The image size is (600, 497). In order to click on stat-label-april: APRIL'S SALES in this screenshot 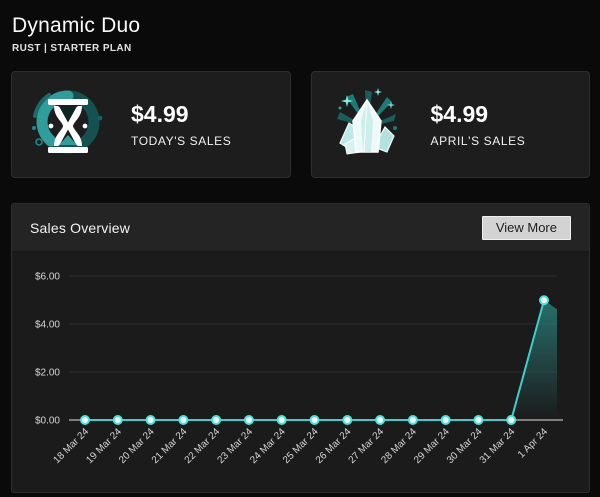, I will do `click(478, 141)`.